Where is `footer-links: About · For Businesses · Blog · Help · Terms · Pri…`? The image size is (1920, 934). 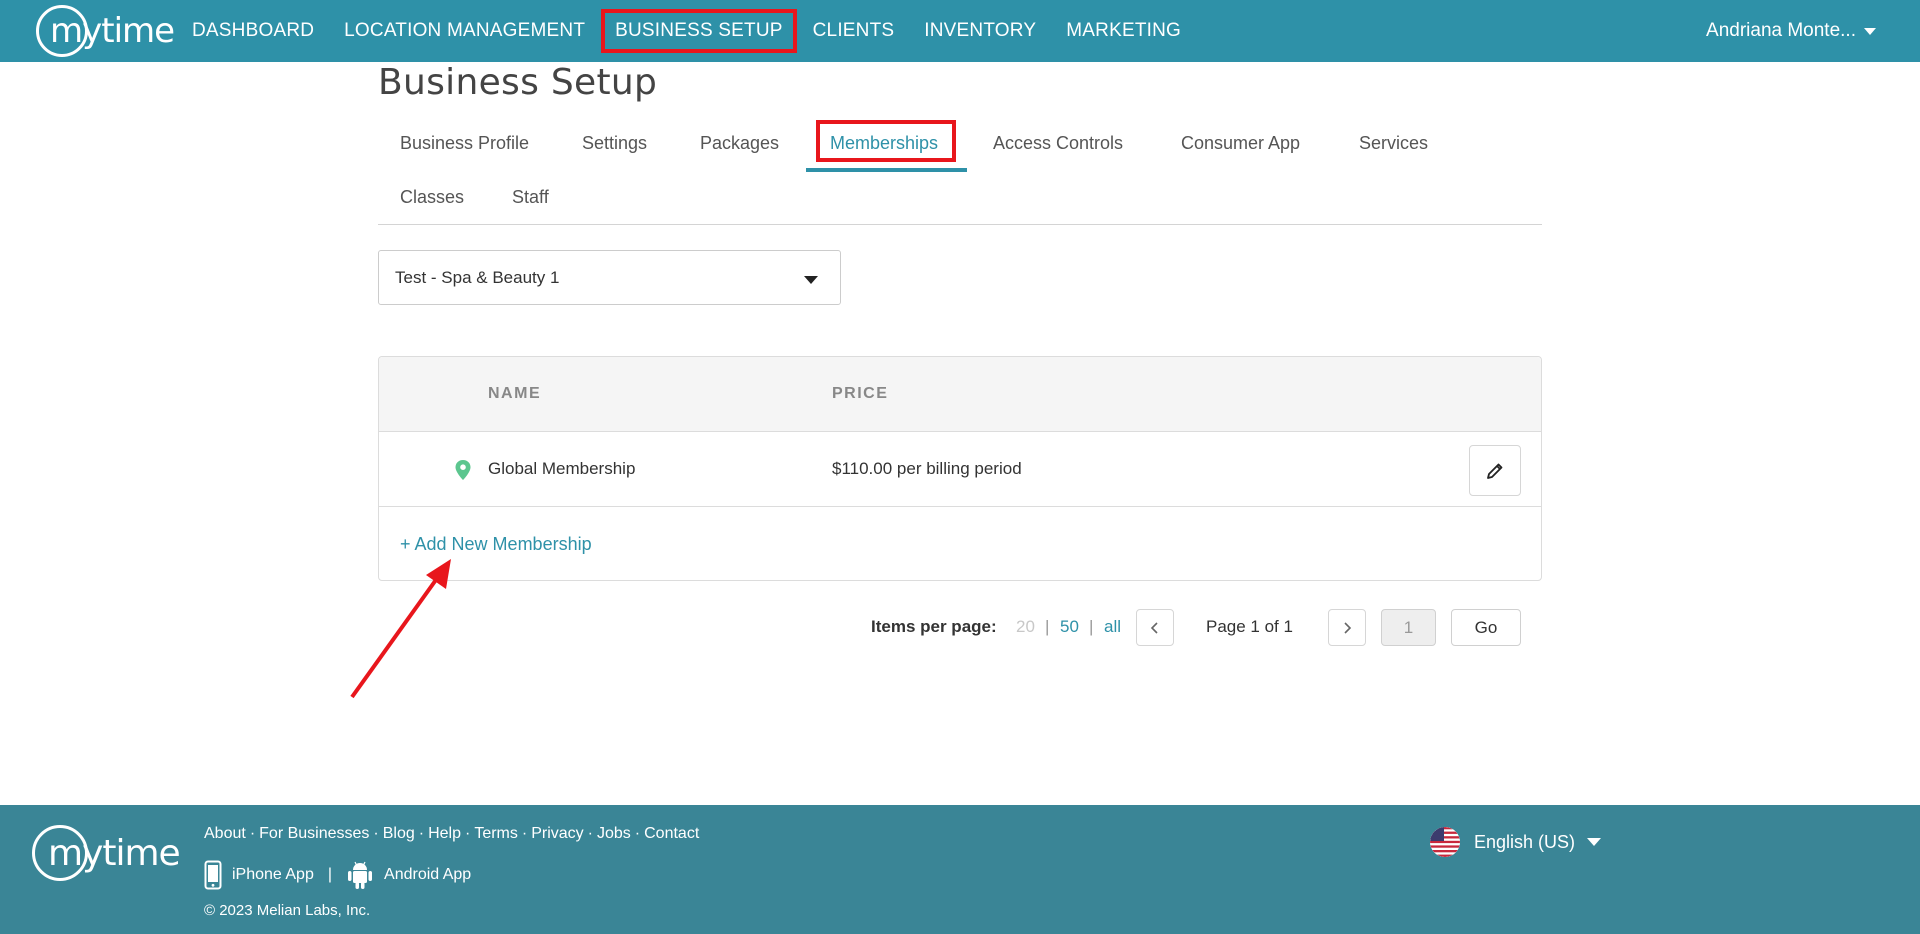 footer-links: About · For Businesses · Blog · Help · Terms · Pri… is located at coordinates (451, 834).